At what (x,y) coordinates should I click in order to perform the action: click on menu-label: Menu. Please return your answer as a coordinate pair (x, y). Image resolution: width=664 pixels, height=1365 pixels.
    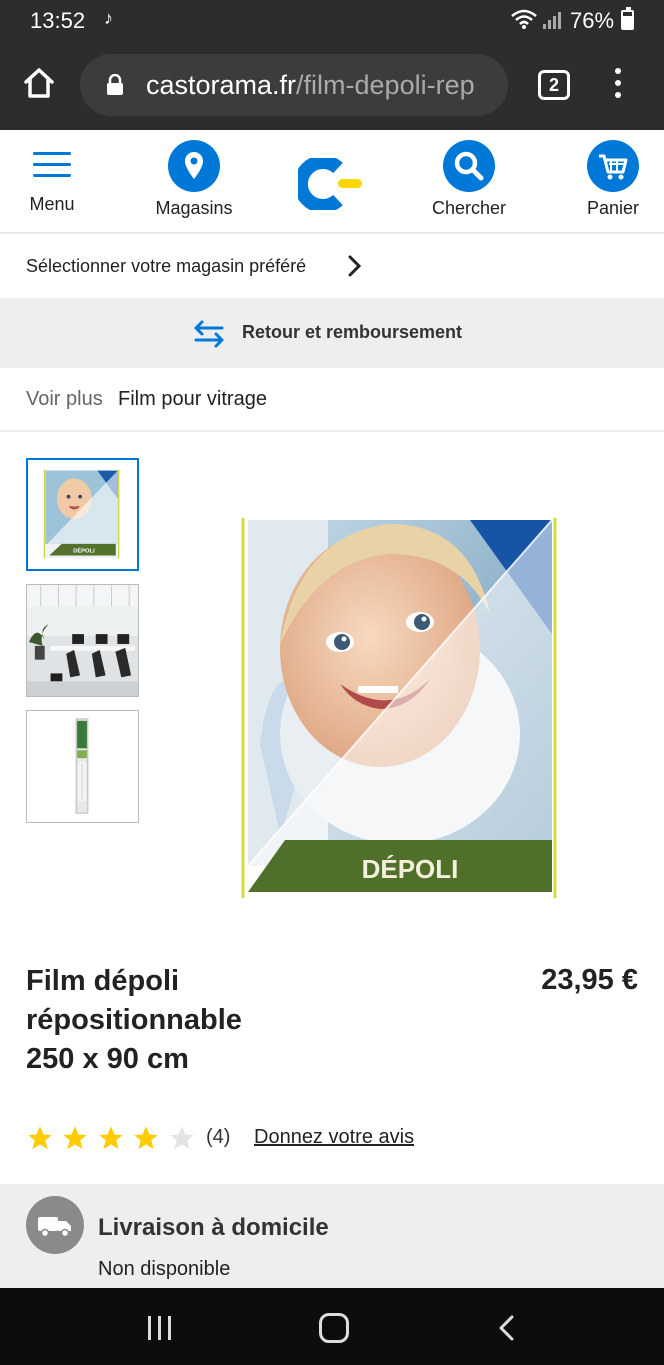
    Looking at the image, I should click on (52, 204).